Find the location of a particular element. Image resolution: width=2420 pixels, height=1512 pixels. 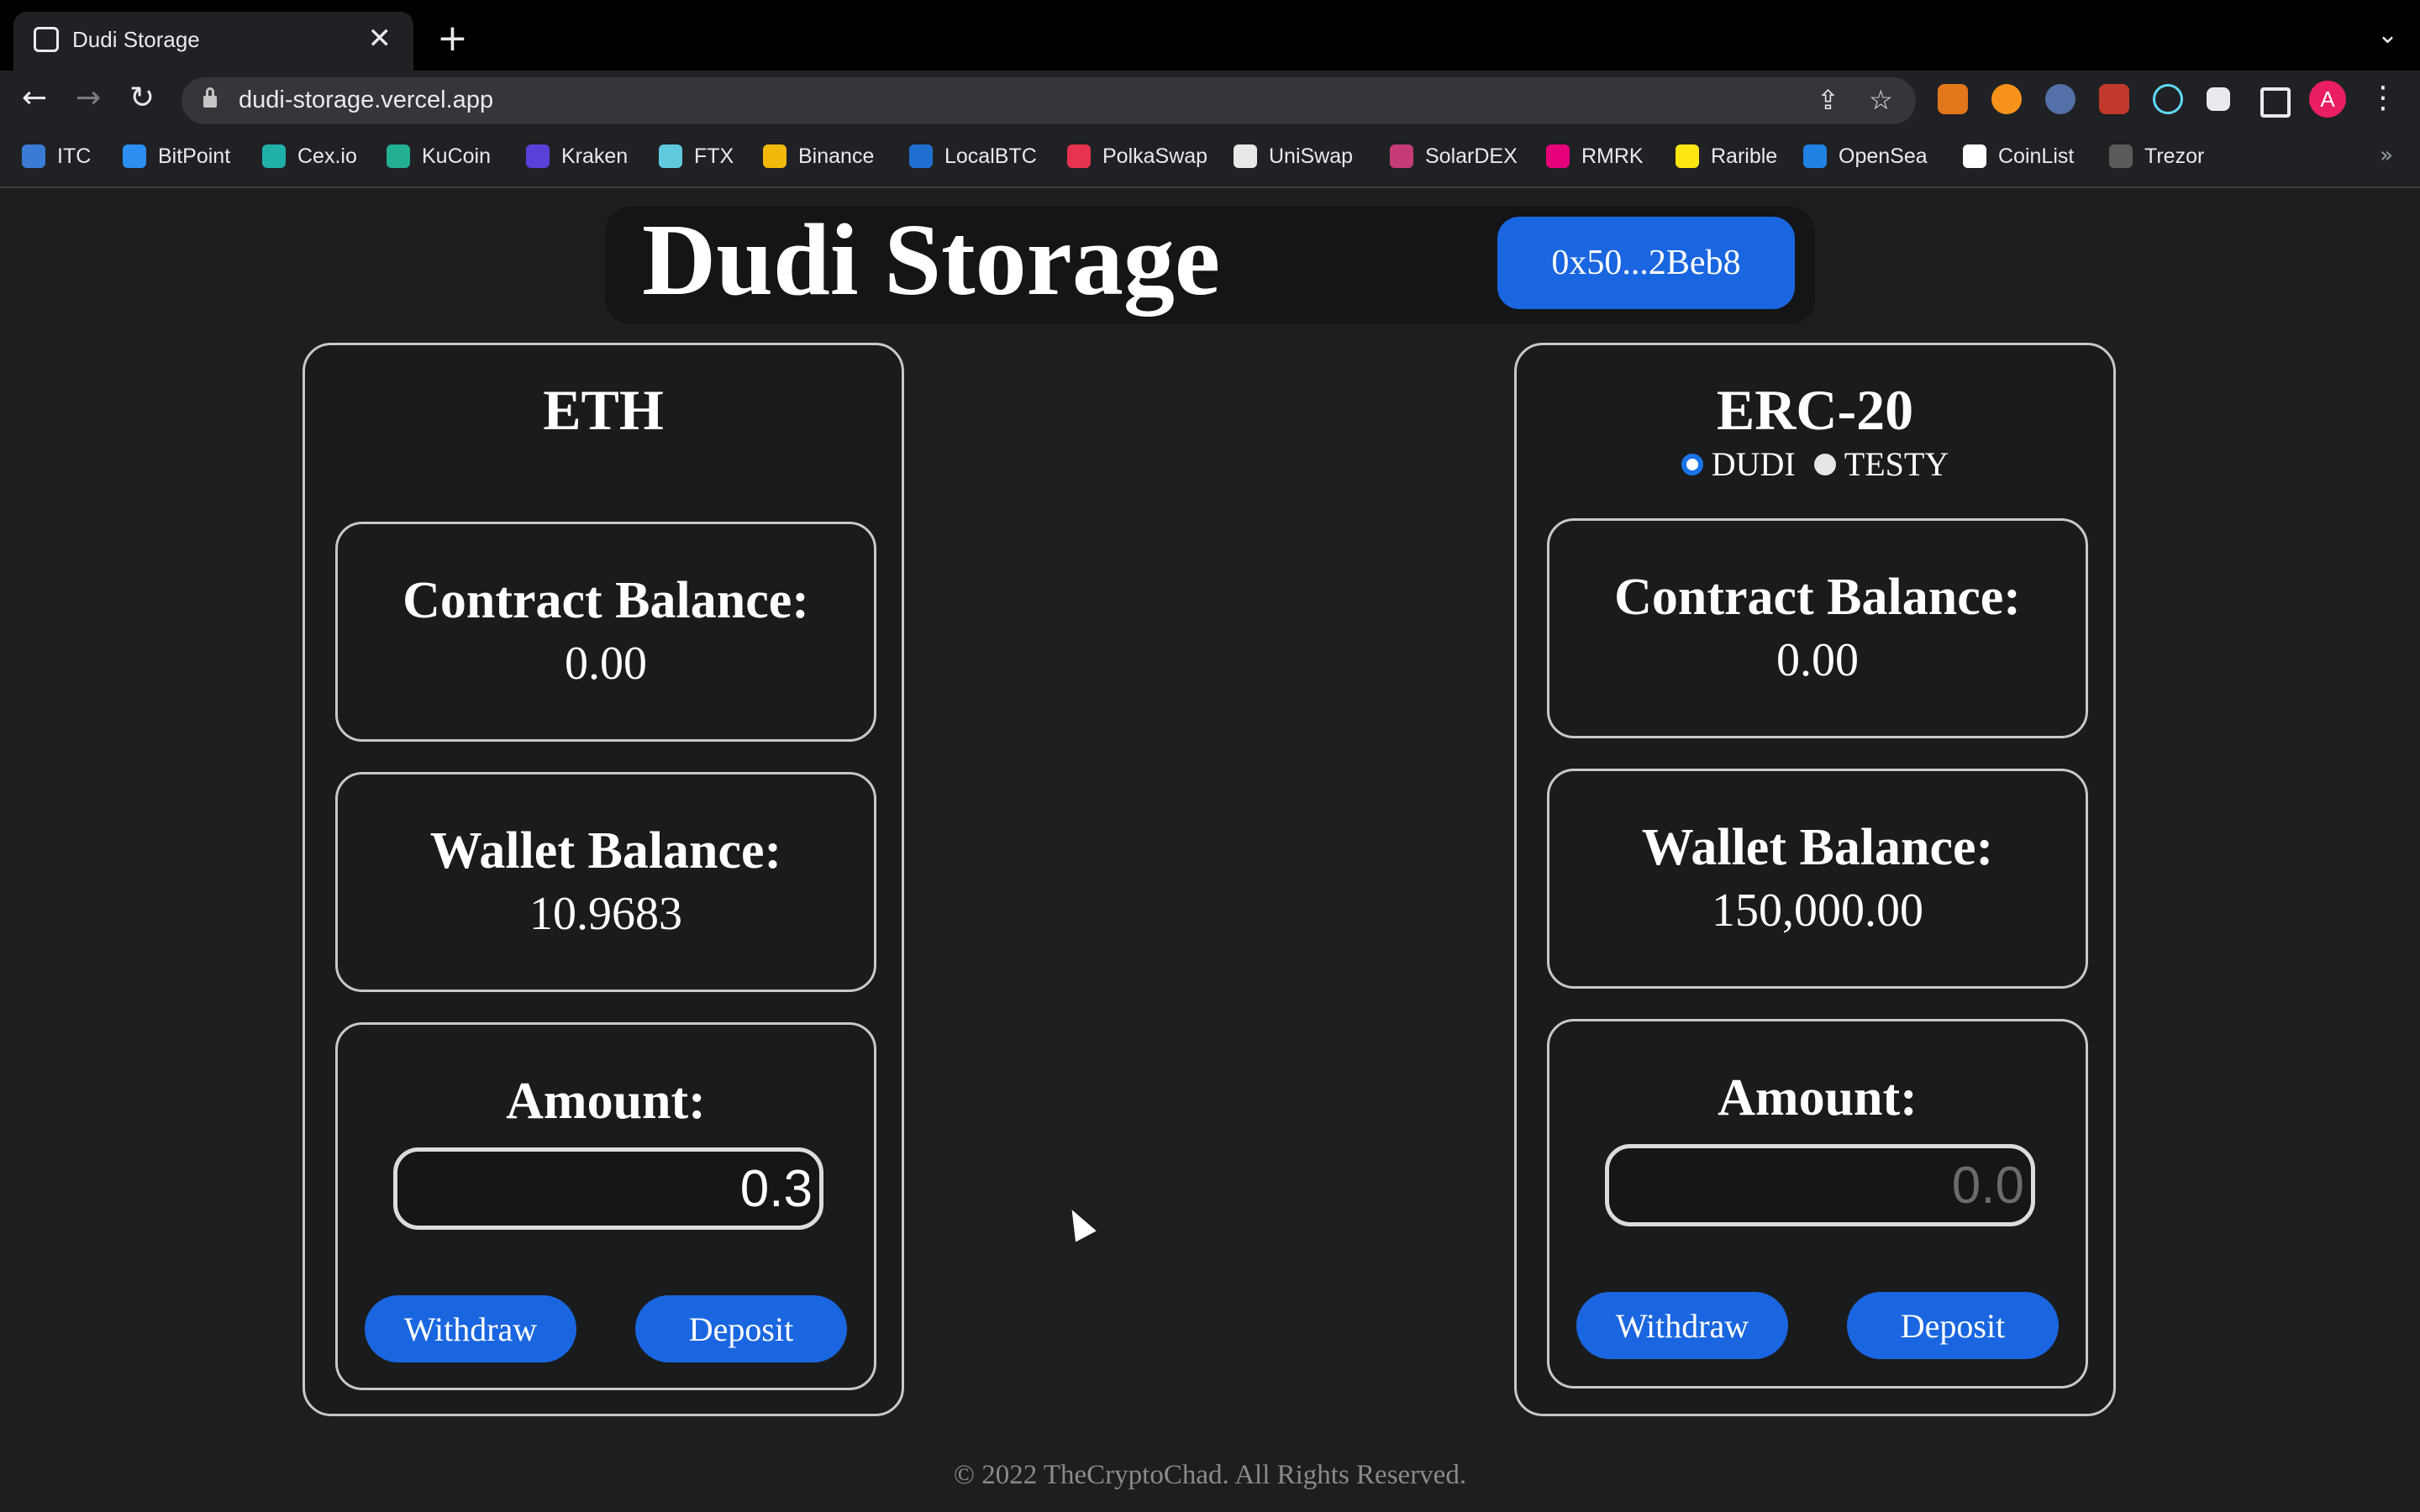

browser-tab: Dudi Storage ✕ is located at coordinates (213, 41).